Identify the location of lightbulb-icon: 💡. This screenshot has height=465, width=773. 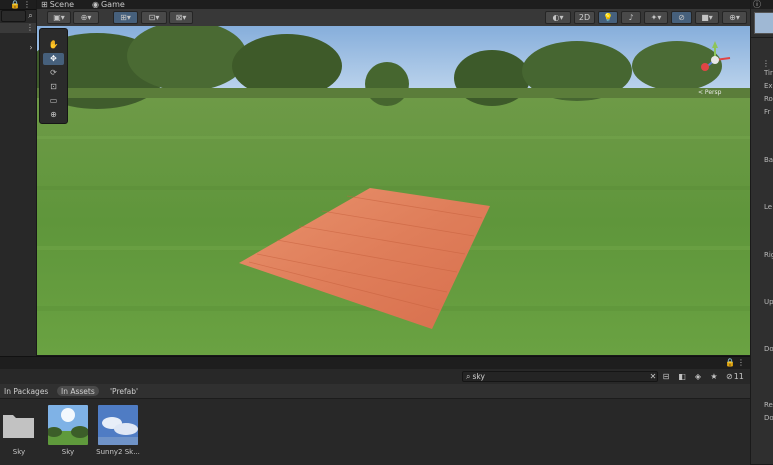
(608, 17).